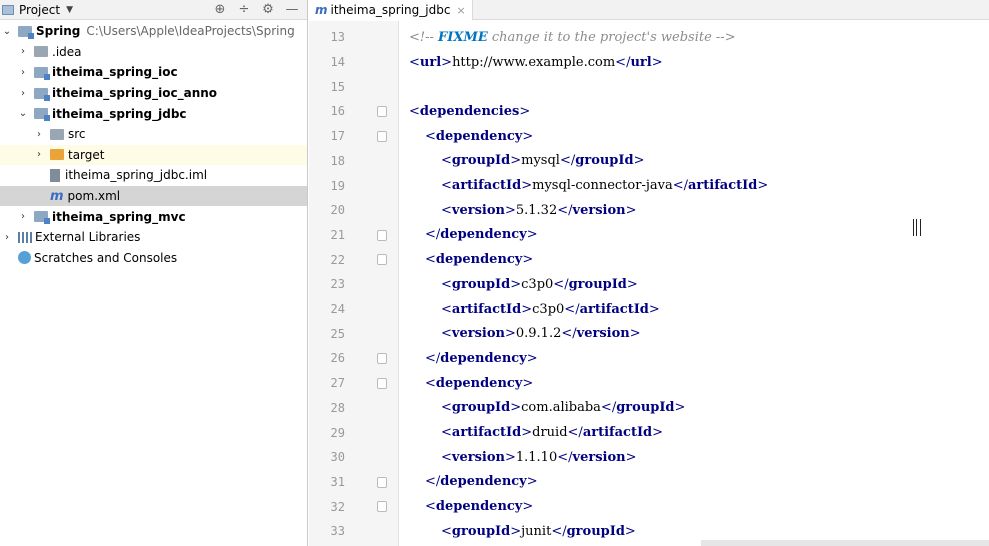  What do you see at coordinates (337, 111) in the screenshot?
I see `line-number: 16` at bounding box center [337, 111].